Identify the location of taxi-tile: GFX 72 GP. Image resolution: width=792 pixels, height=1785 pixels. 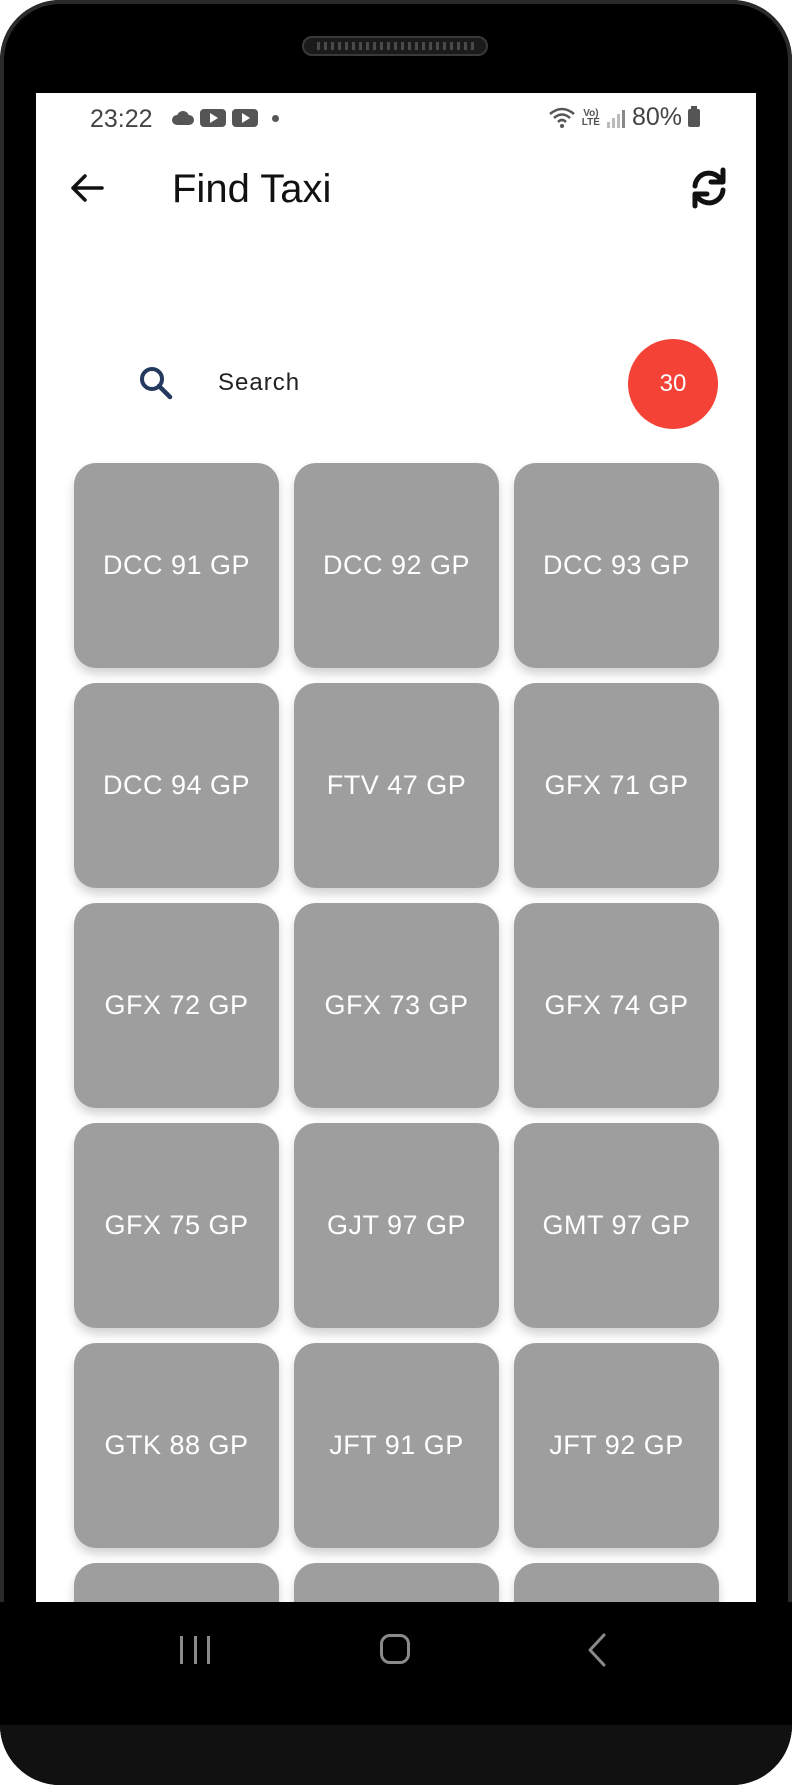
(176, 1005).